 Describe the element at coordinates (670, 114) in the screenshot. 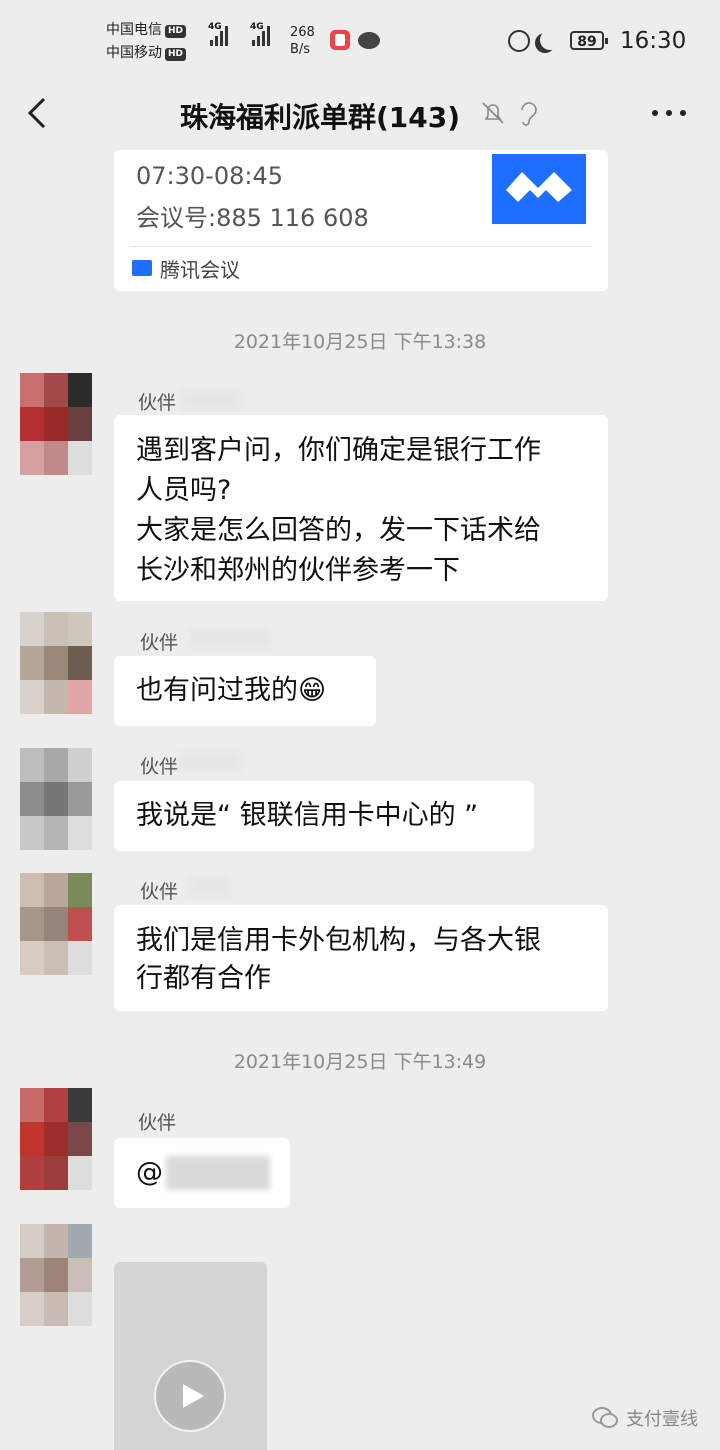

I see `more-options-icon` at that location.